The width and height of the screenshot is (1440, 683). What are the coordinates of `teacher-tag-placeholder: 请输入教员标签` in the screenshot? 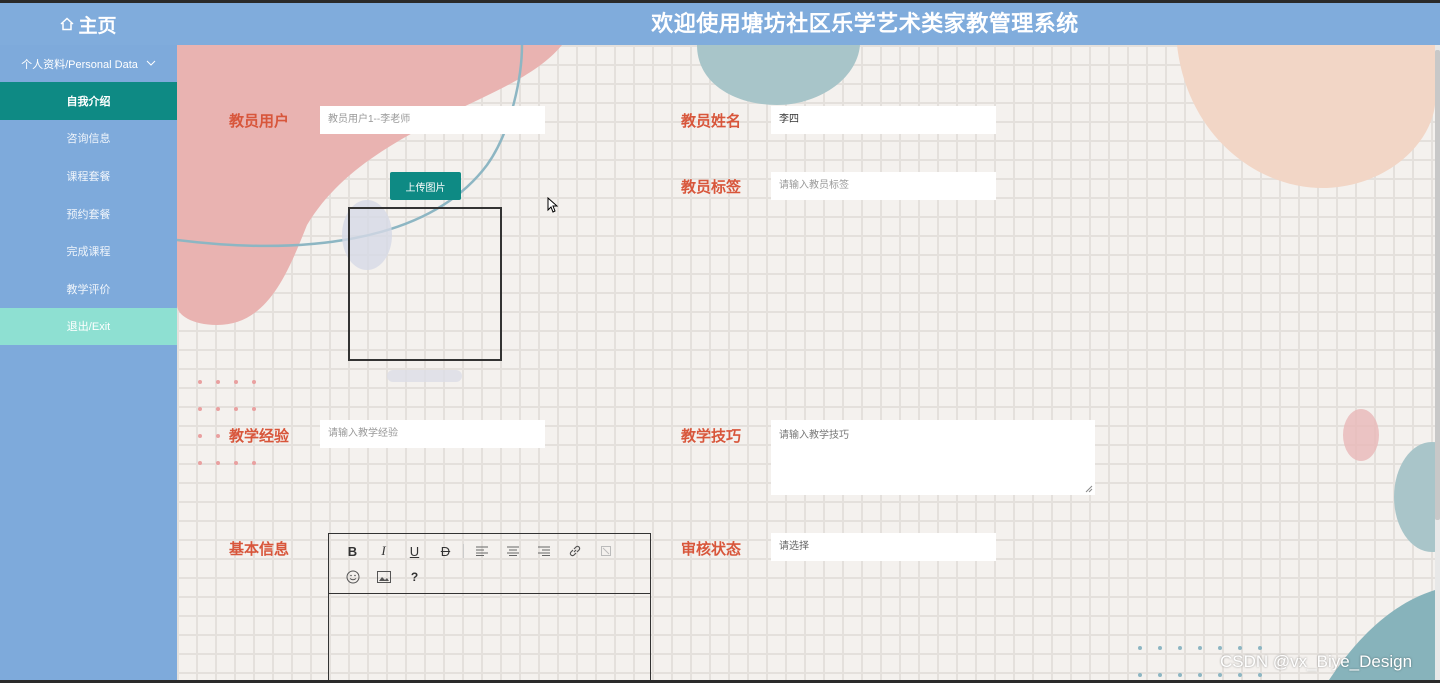 It's located at (814, 185).